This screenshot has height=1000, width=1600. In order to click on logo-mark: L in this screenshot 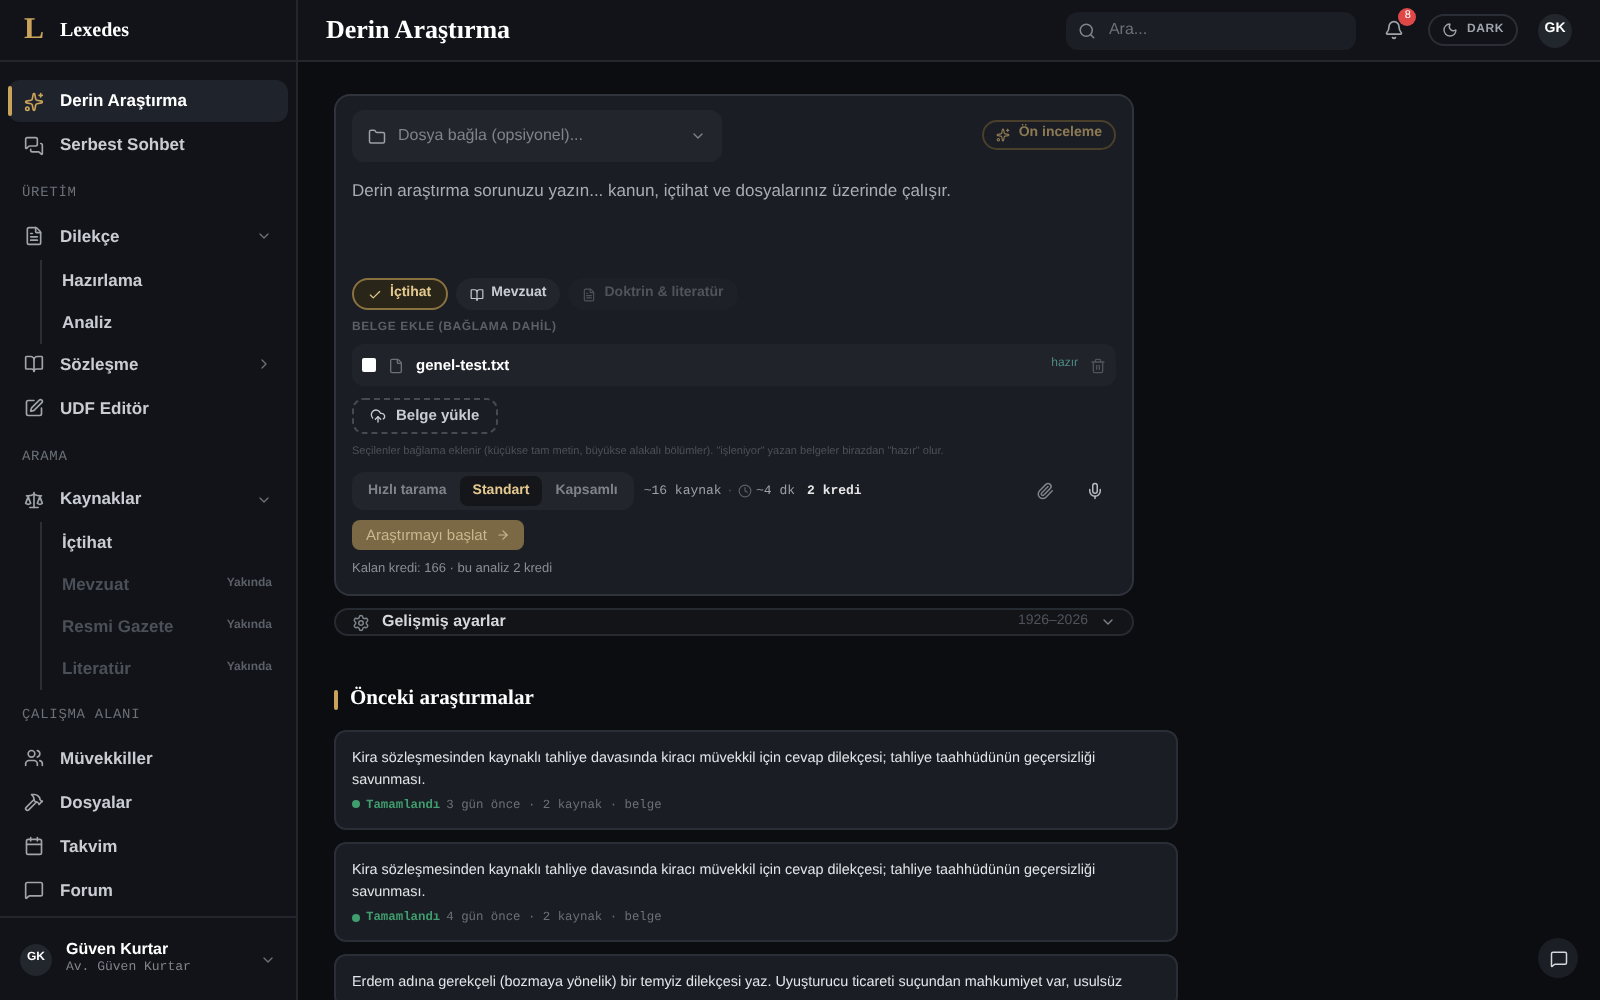, I will do `click(34, 30)`.